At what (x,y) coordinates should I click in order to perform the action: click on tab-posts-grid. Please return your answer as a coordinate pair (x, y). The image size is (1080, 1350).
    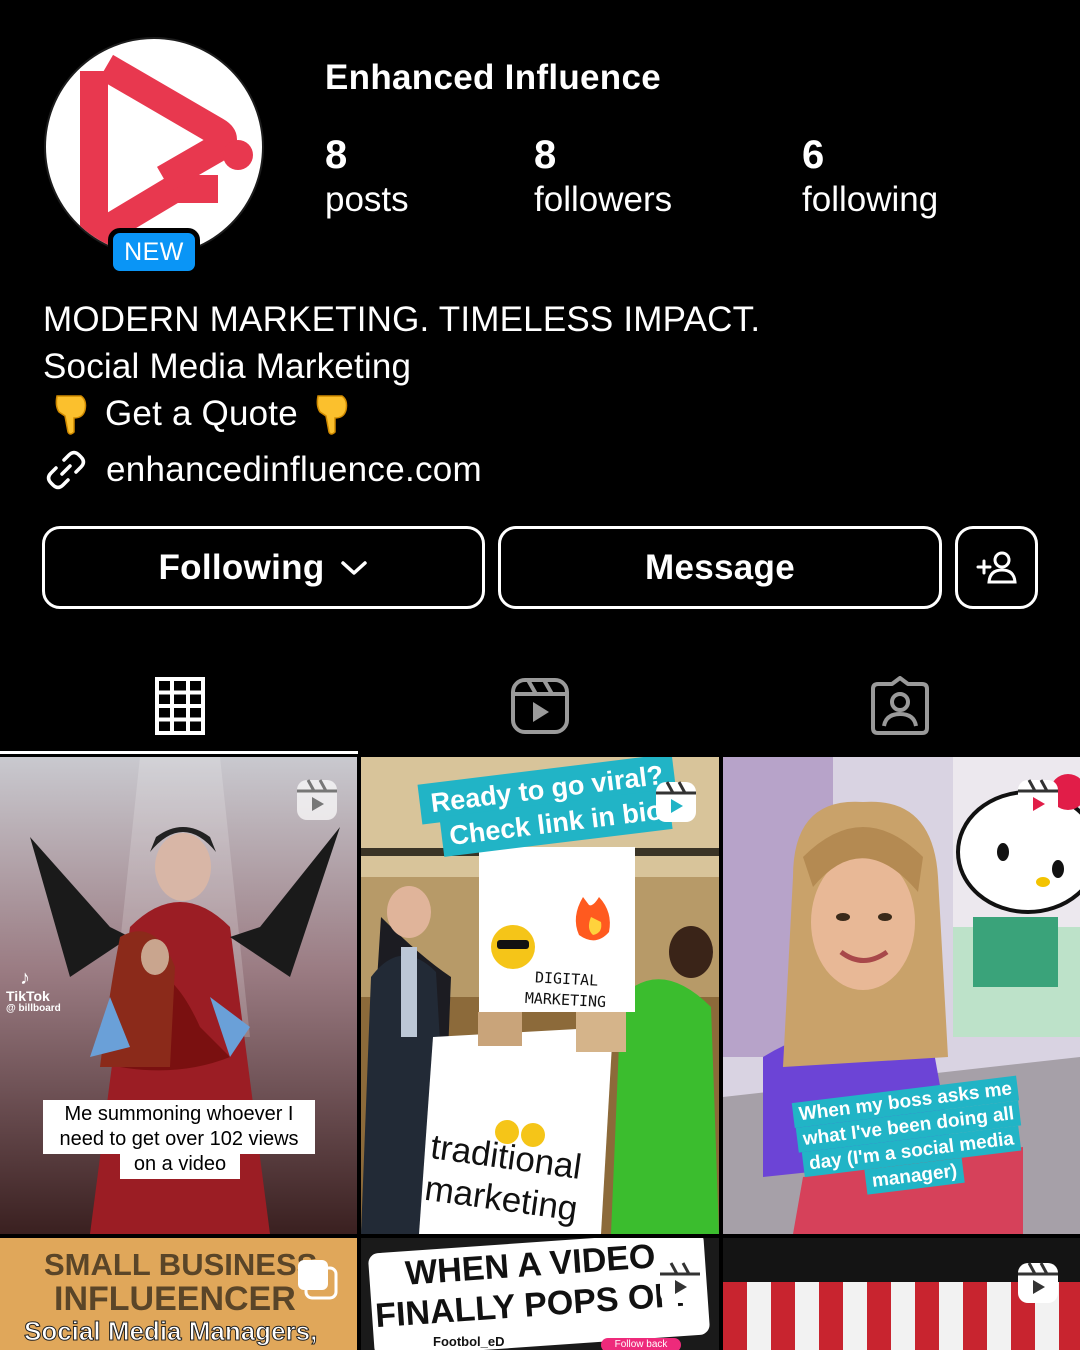
    Looking at the image, I should click on (180, 706).